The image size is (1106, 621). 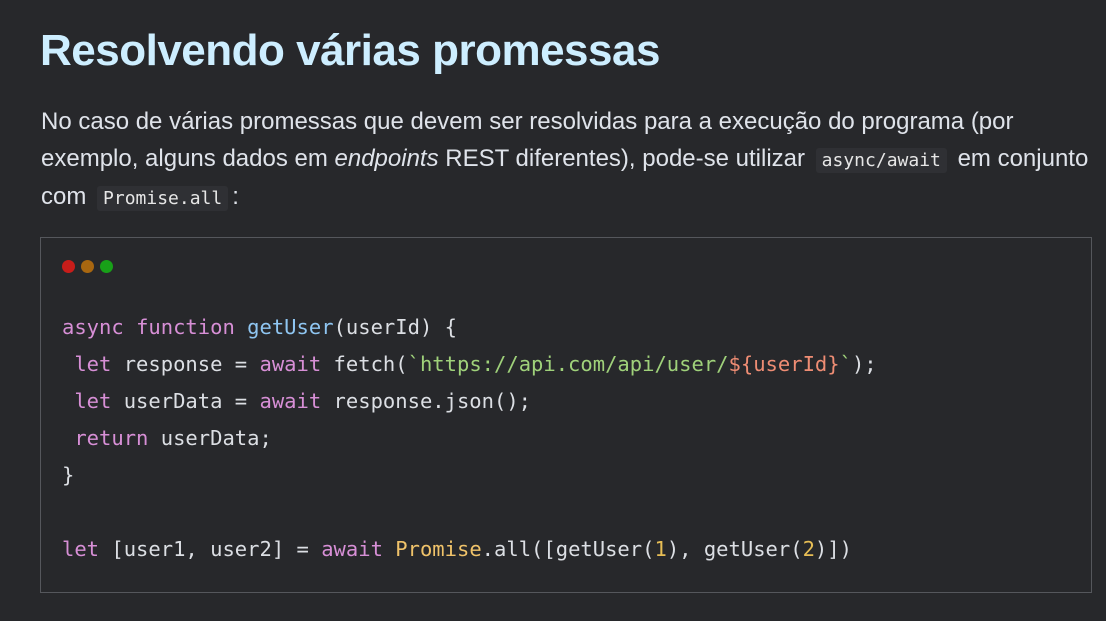 What do you see at coordinates (185, 364) in the screenshot?
I see `code-token: response =` at bounding box center [185, 364].